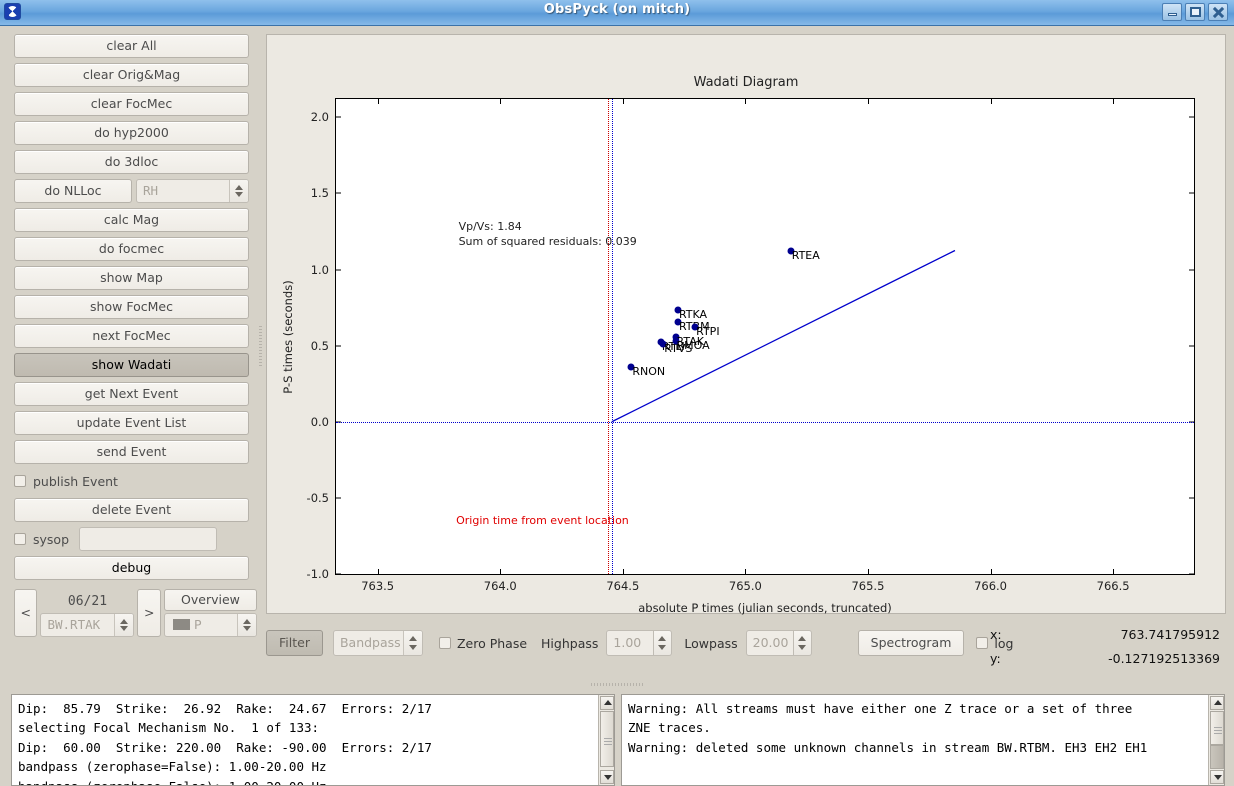 Image resolution: width=1234 pixels, height=786 pixels. What do you see at coordinates (75, 481) in the screenshot?
I see `publish-event-label: publish Event` at bounding box center [75, 481].